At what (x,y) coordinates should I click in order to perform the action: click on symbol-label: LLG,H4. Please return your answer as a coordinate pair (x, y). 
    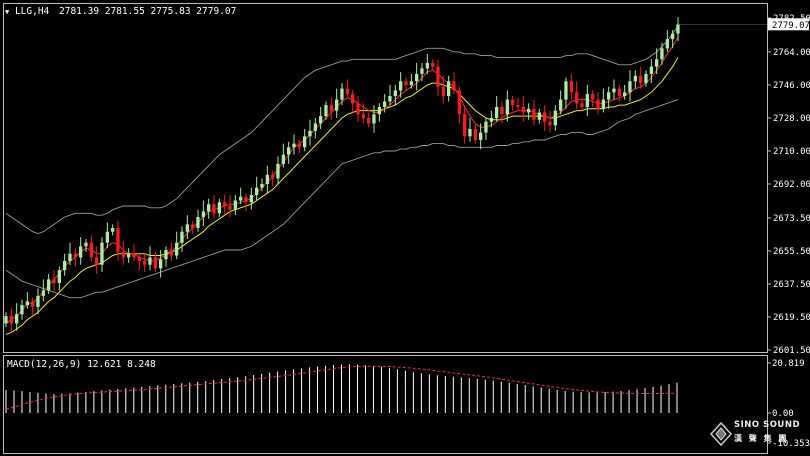
    Looking at the image, I should click on (32, 11).